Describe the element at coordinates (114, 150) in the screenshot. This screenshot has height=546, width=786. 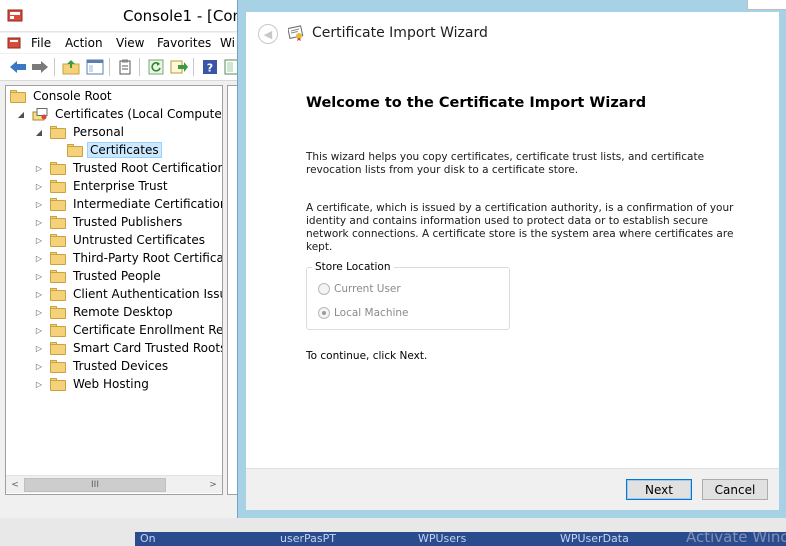
I see `tree-node-certificates-selected: Certificates` at that location.